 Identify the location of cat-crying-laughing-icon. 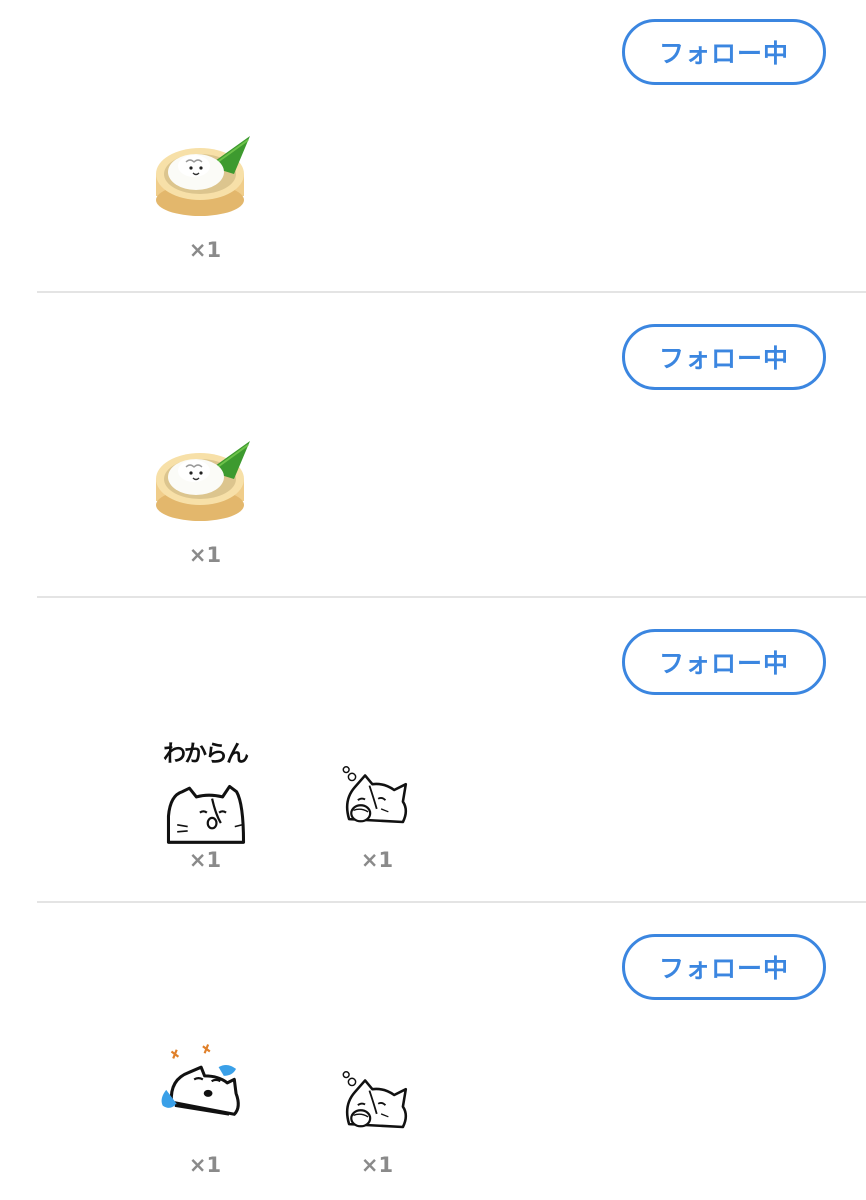
(202, 1089).